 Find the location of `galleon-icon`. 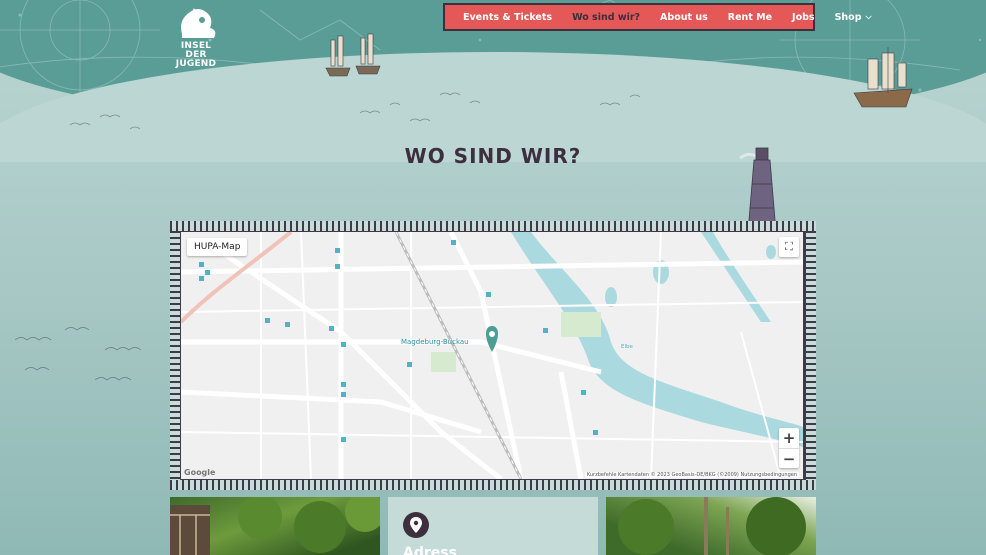

galleon-icon is located at coordinates (883, 77).